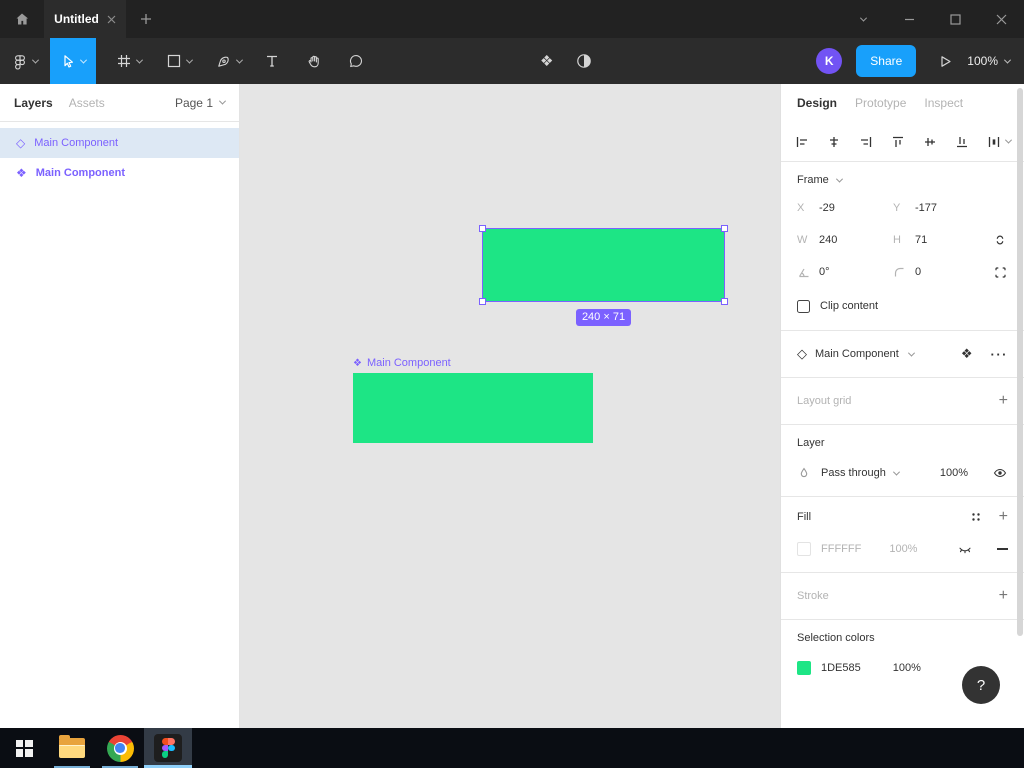 This screenshot has width=1024, height=768. Describe the element at coordinates (880, 103) in the screenshot. I see `tab-prototype: Prototype` at that location.